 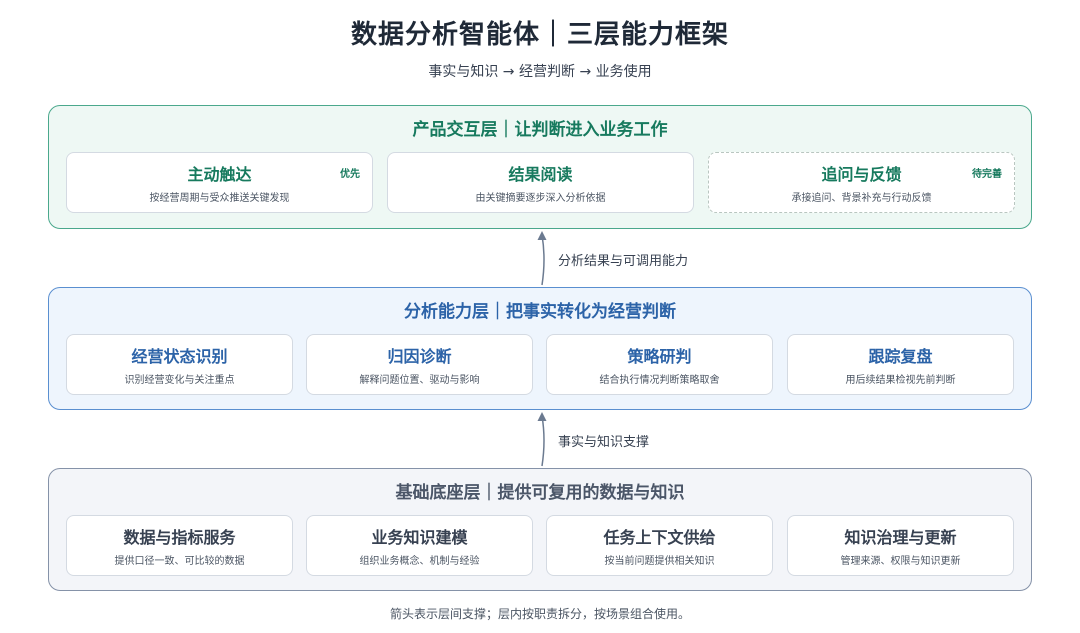 What do you see at coordinates (540, 198) in the screenshot?
I see `card-desc: 由关键摘要逐步深入分析依据` at bounding box center [540, 198].